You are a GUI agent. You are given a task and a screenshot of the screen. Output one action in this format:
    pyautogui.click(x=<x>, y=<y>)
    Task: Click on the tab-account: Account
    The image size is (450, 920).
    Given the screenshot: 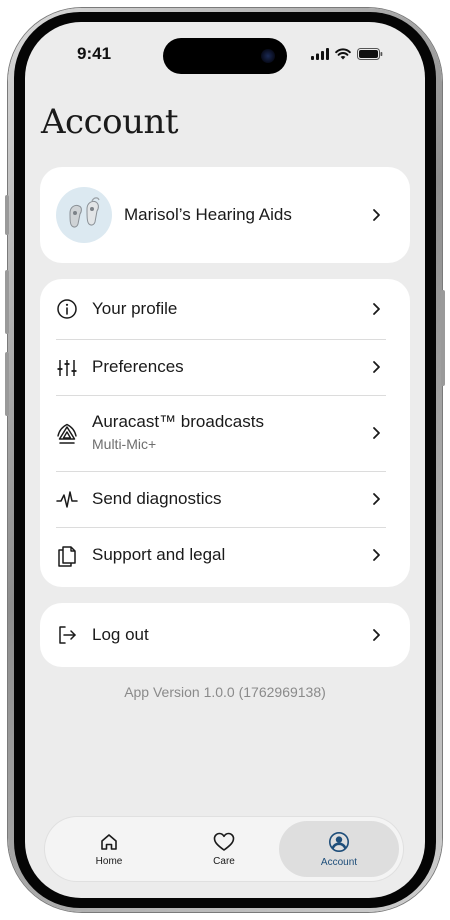 What is the action you would take?
    pyautogui.click(x=339, y=849)
    